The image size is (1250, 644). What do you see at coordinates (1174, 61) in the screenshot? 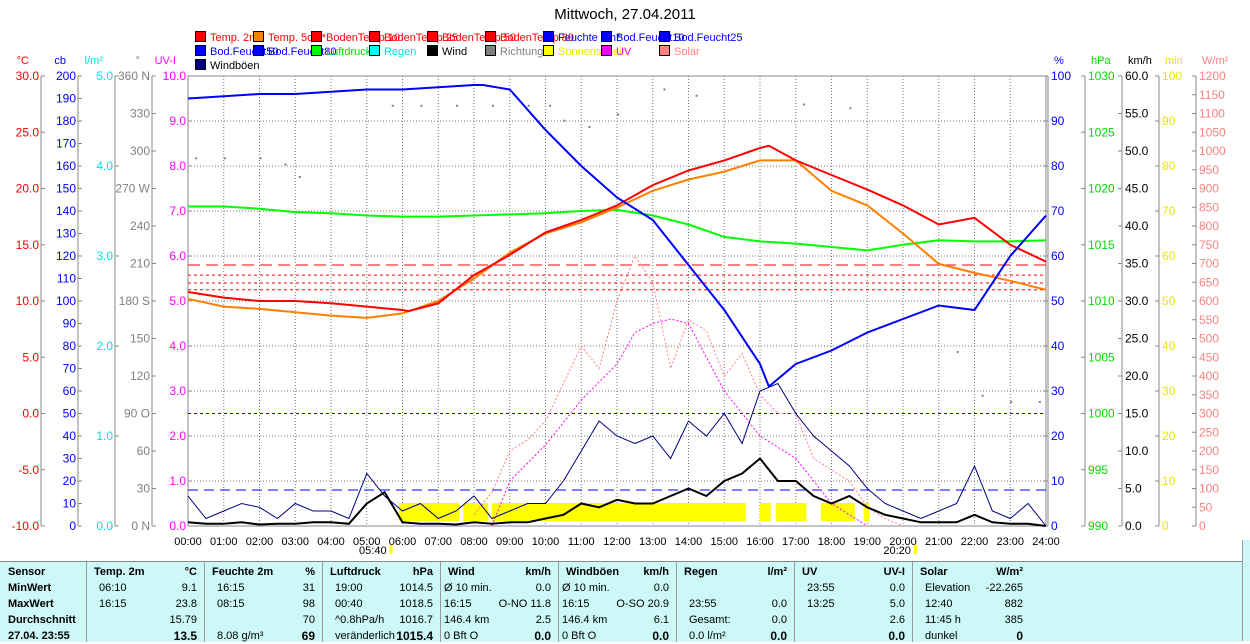
I see `axis-unit-label: min` at bounding box center [1174, 61].